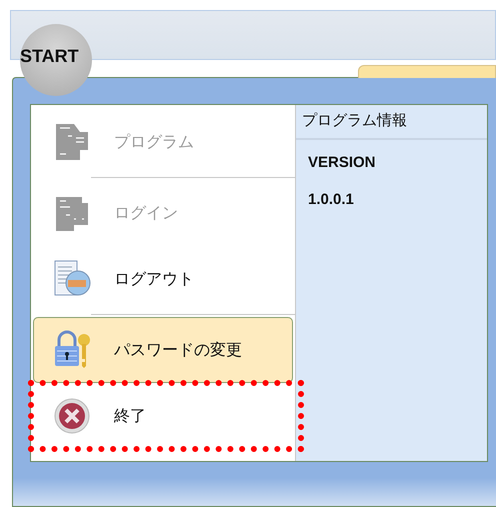 Image resolution: width=496 pixels, height=507 pixels. I want to click on version-text: 1.0.0.1, so click(331, 200).